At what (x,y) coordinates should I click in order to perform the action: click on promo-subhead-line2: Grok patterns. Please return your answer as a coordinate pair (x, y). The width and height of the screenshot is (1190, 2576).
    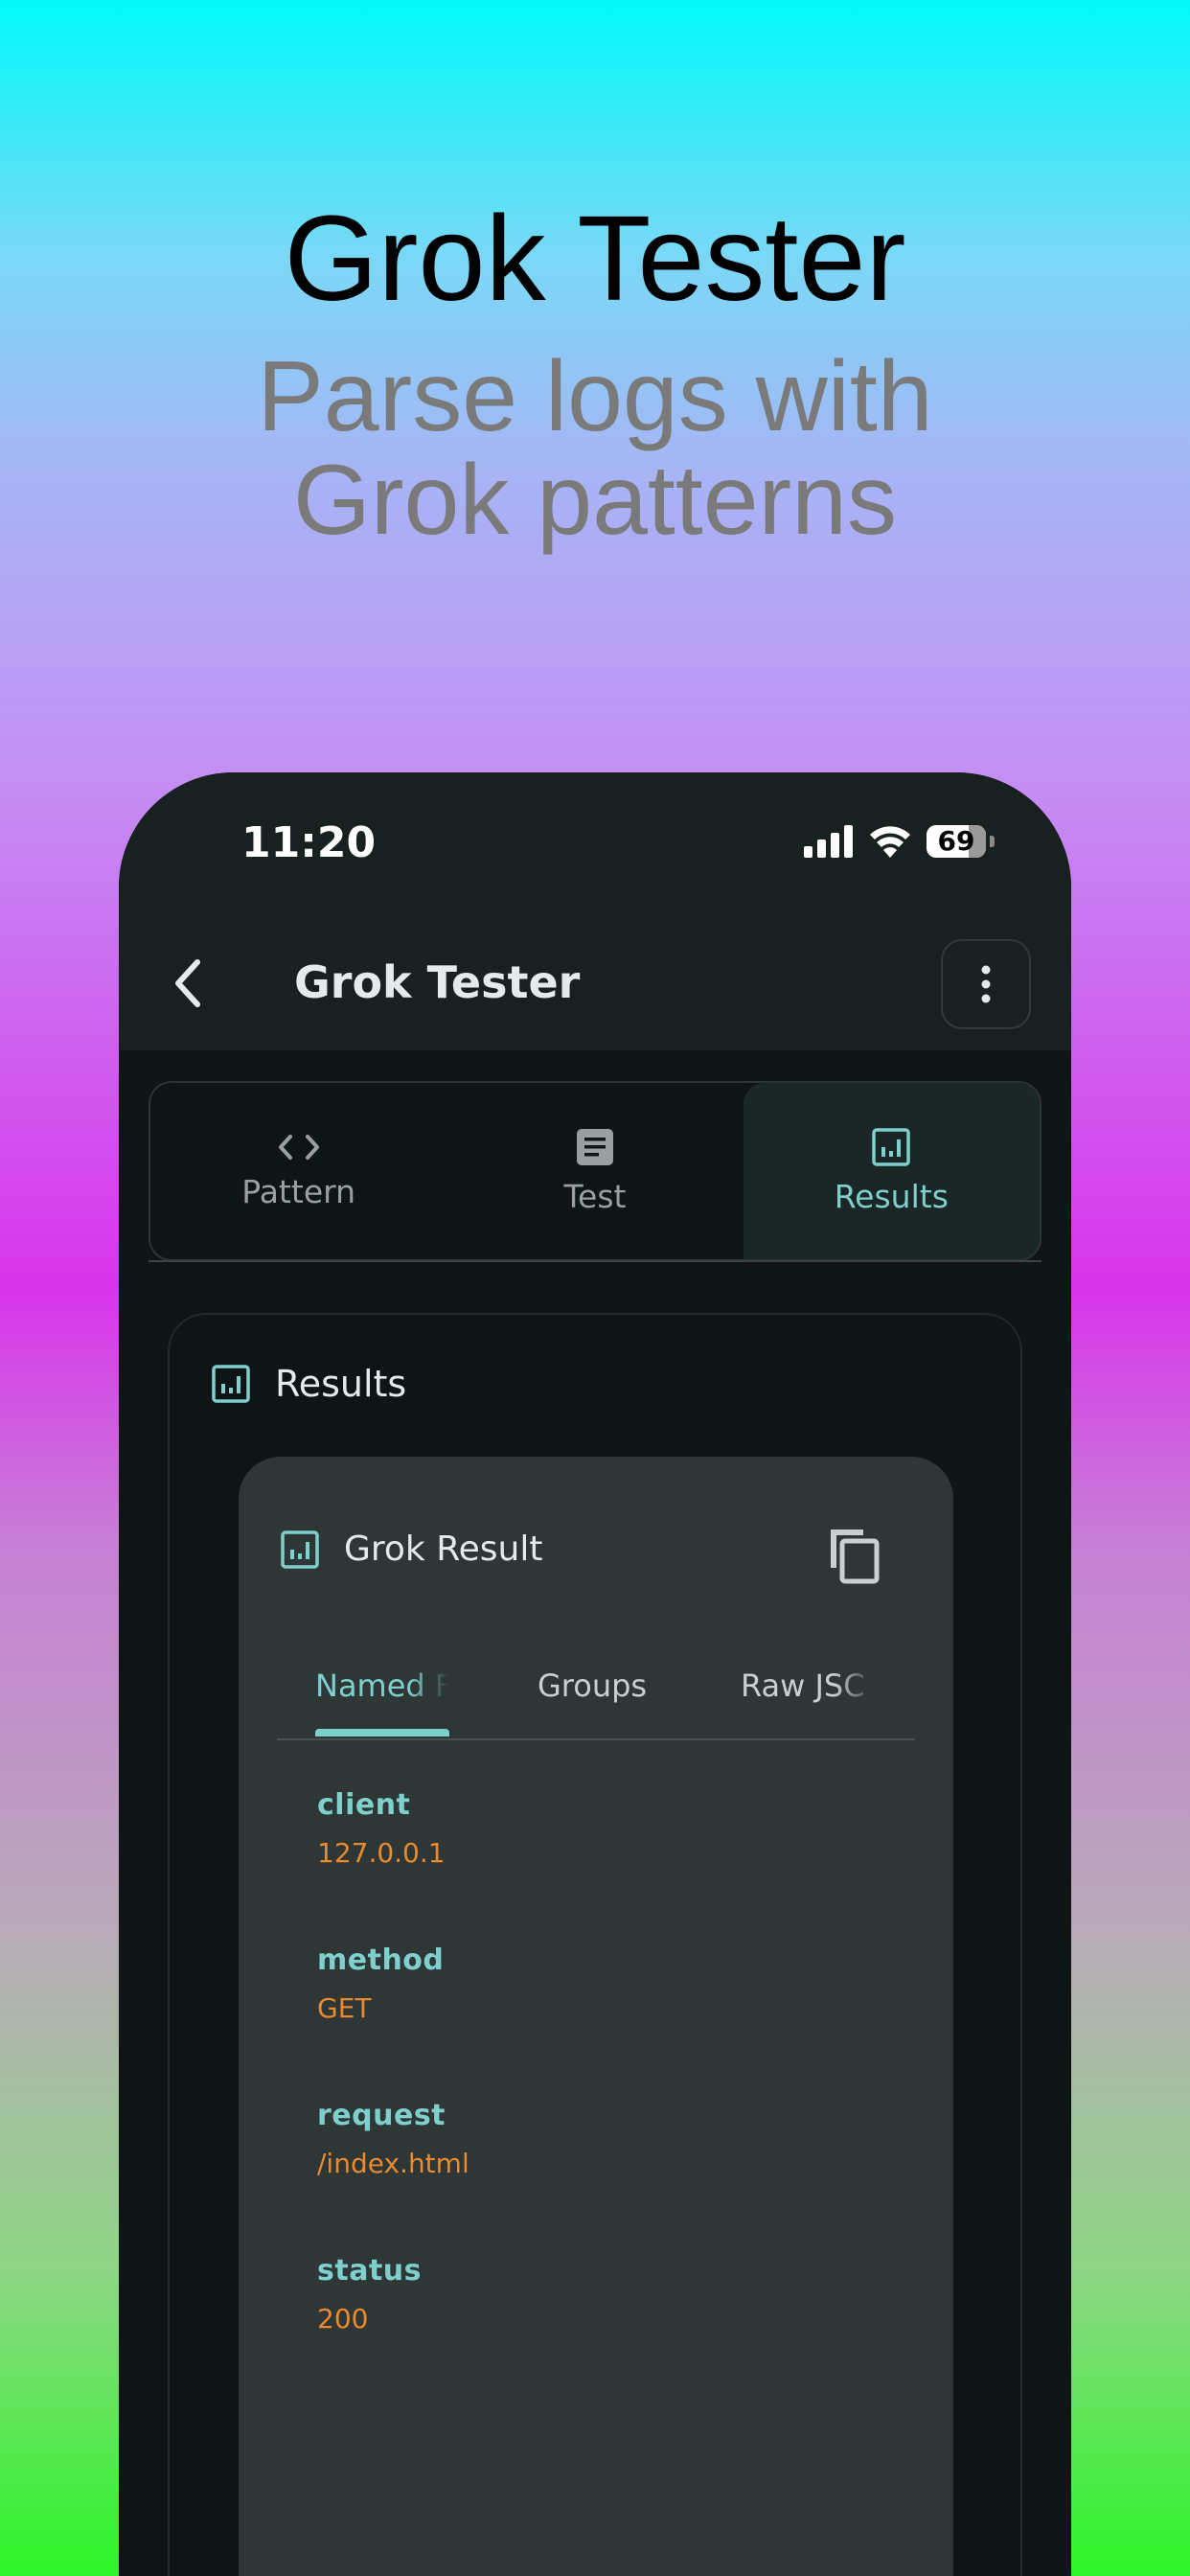
    Looking at the image, I should click on (595, 500).